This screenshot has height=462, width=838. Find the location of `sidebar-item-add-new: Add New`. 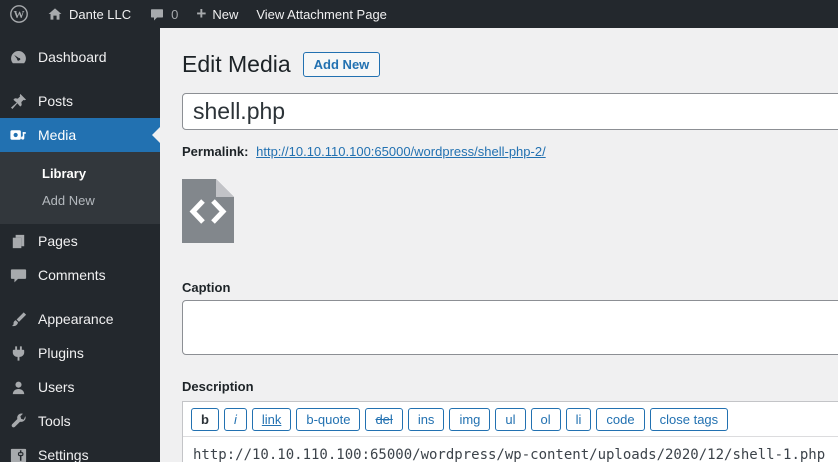

sidebar-item-add-new: Add New is located at coordinates (80, 200).